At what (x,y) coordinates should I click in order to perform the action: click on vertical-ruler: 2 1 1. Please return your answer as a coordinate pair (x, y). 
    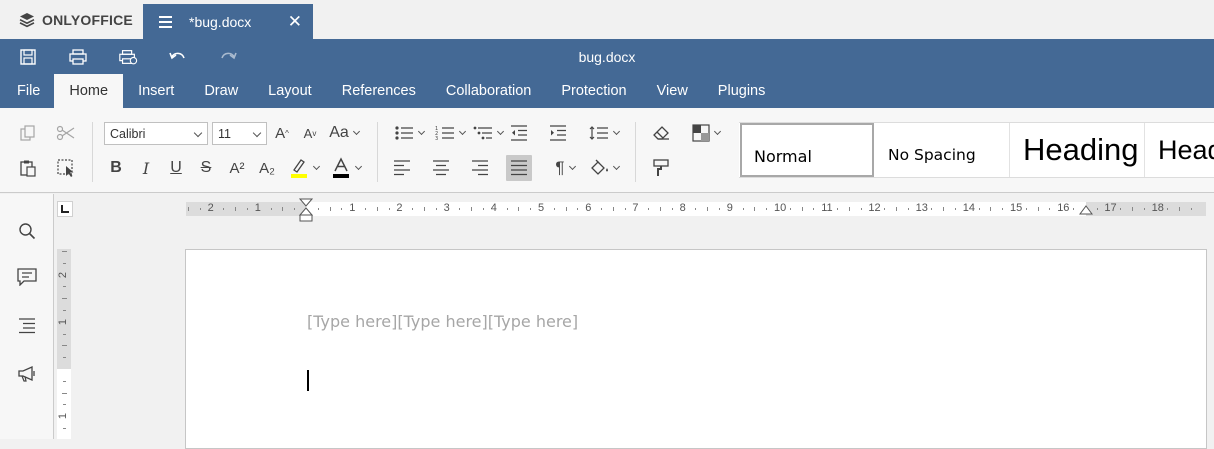
    Looking at the image, I should click on (64, 344).